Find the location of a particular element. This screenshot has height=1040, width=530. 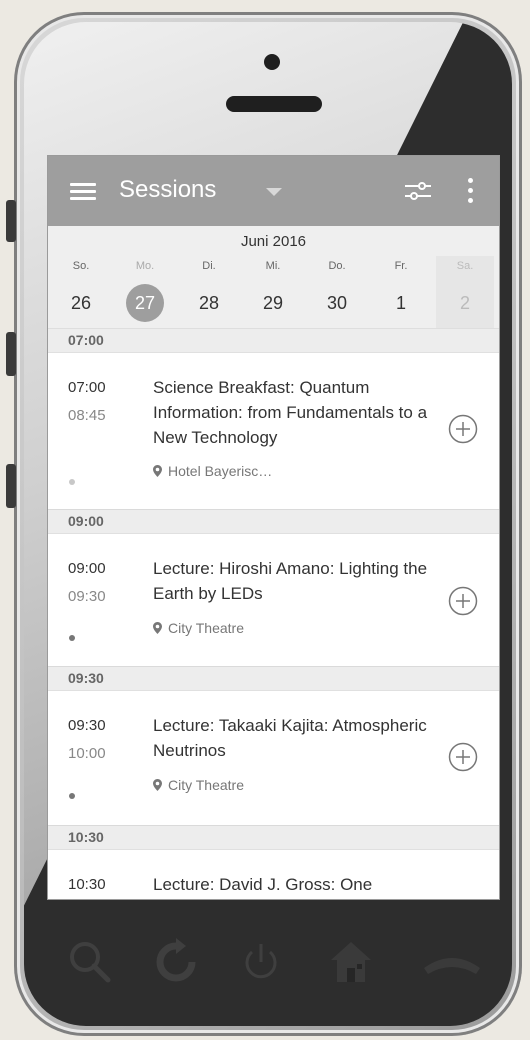

day-sunday: So. 26 is located at coordinates (81, 289).